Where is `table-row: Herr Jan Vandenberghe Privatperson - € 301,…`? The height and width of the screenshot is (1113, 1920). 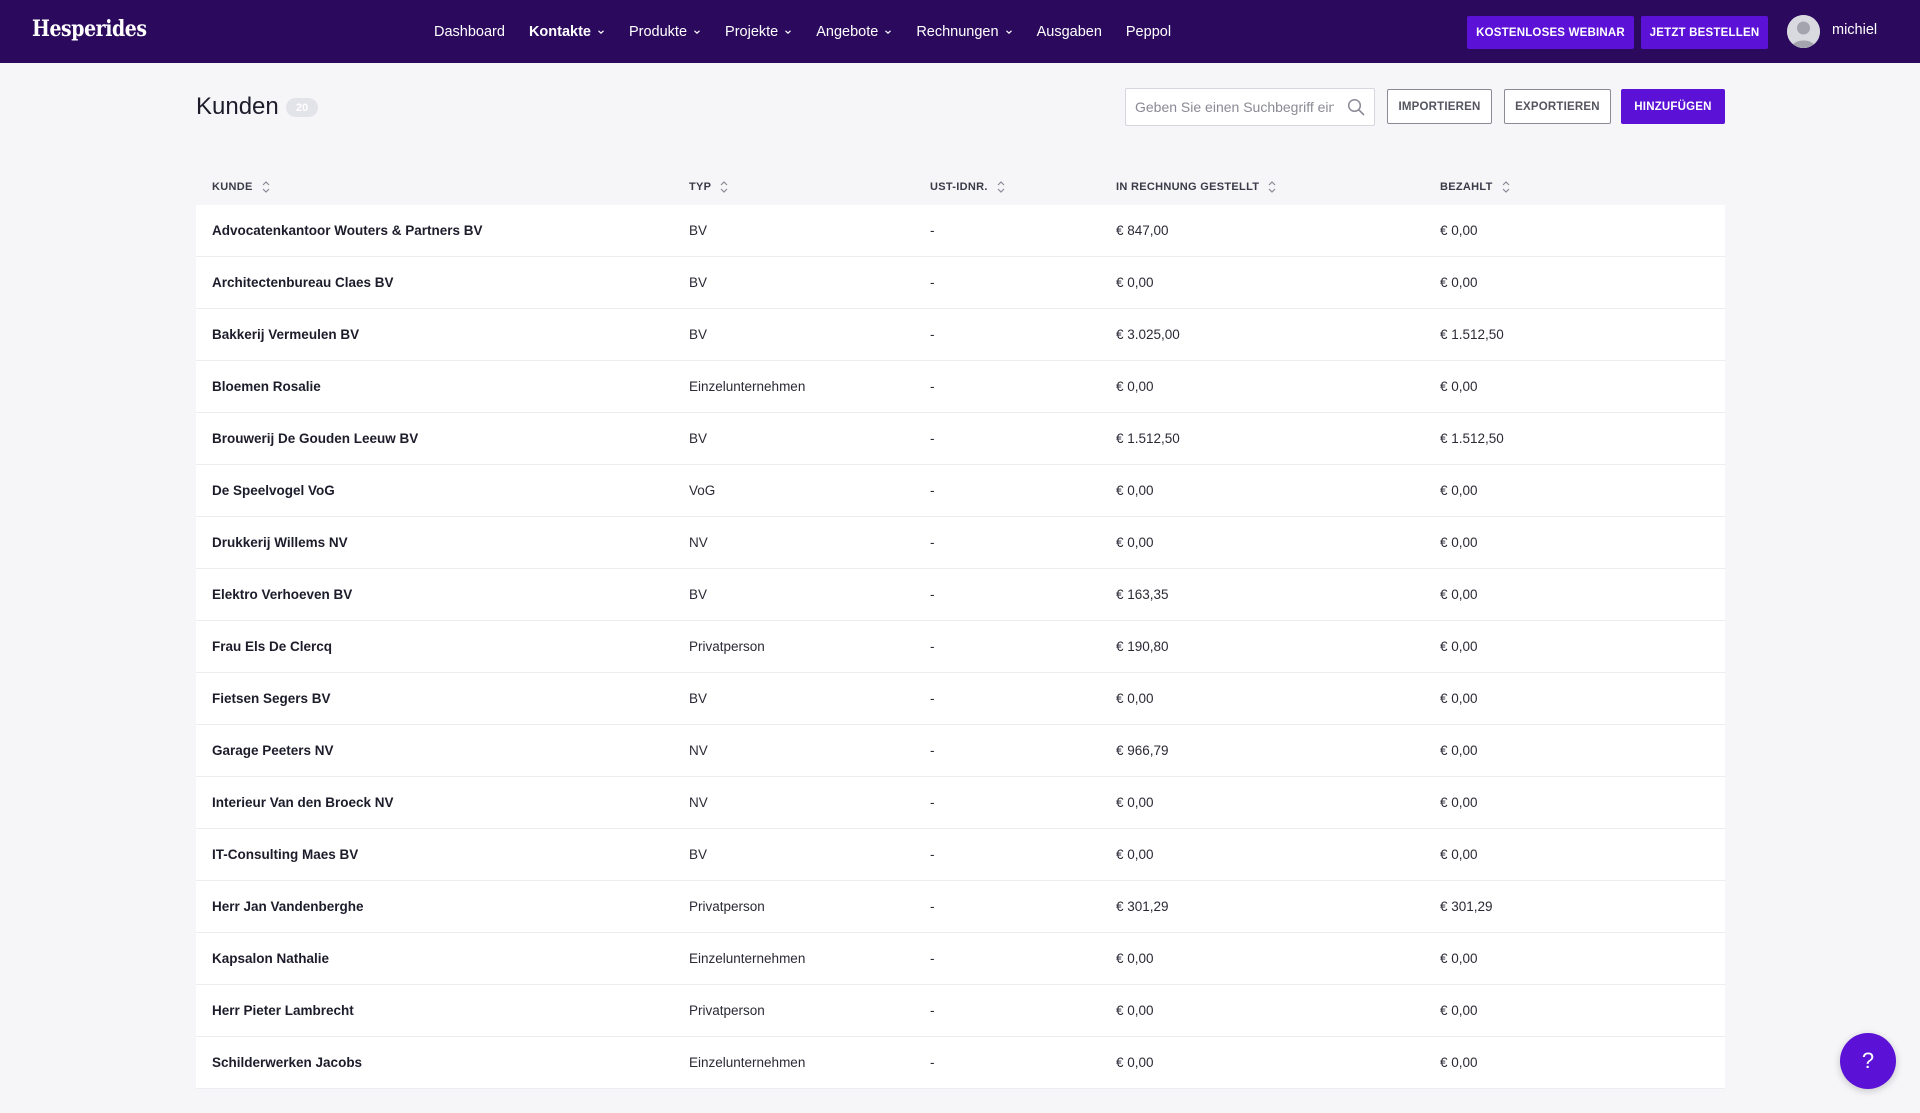
table-row: Herr Jan Vandenberghe Privatperson - € 301,… is located at coordinates (960, 907).